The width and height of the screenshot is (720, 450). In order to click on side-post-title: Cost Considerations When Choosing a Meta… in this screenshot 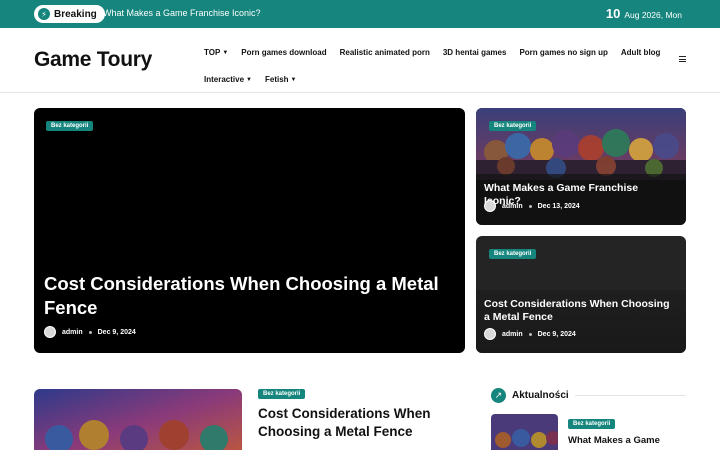, I will do `click(579, 311)`.